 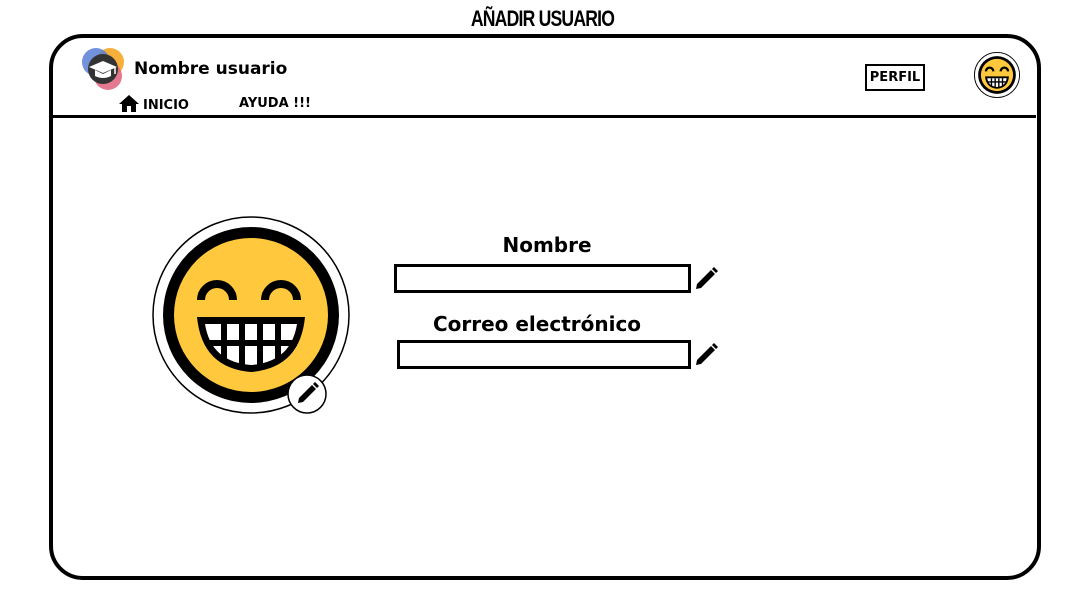 I want to click on name-input, so click(x=542, y=278).